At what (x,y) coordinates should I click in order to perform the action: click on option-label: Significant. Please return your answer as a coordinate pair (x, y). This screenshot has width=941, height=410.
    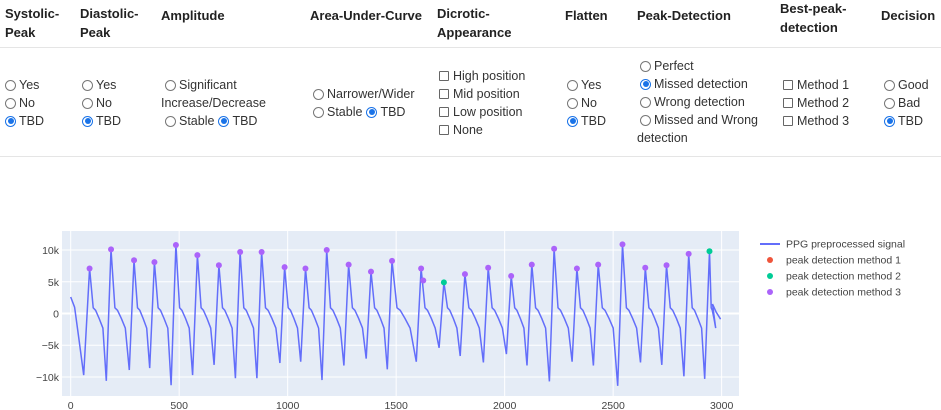
    Looking at the image, I should click on (208, 85).